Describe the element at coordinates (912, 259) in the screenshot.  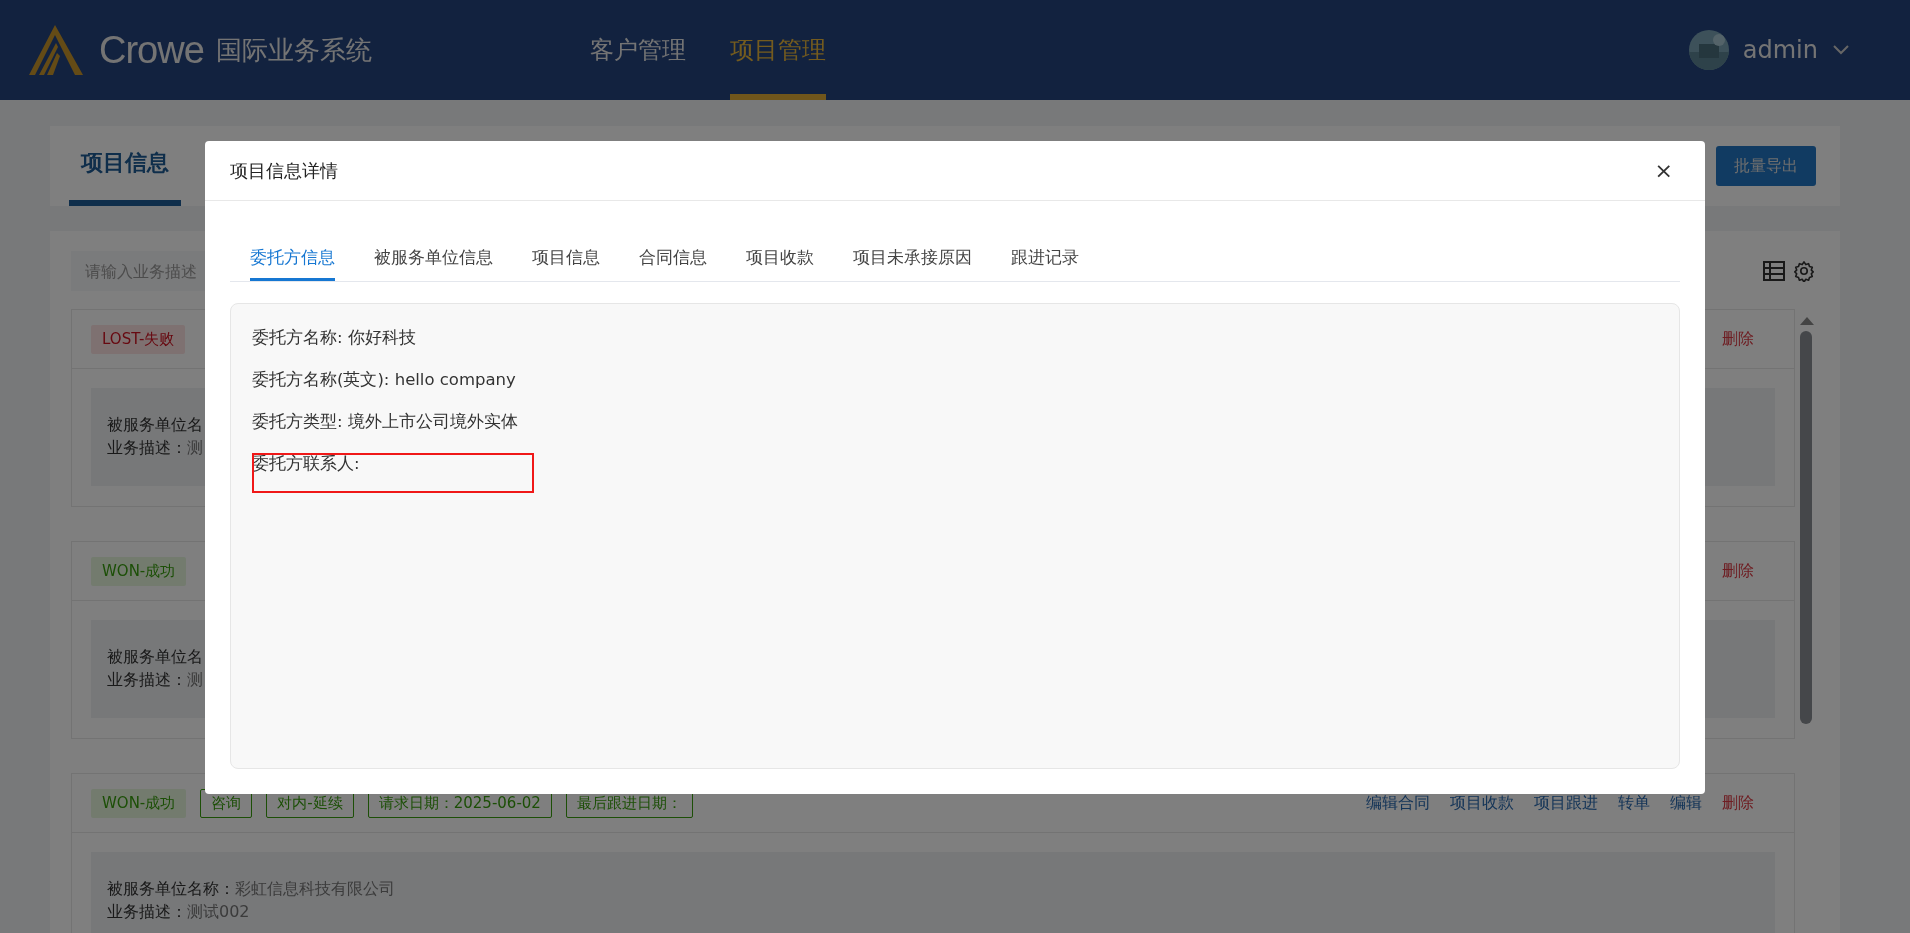
I see `dialog-tab: 项目未承接原因` at that location.